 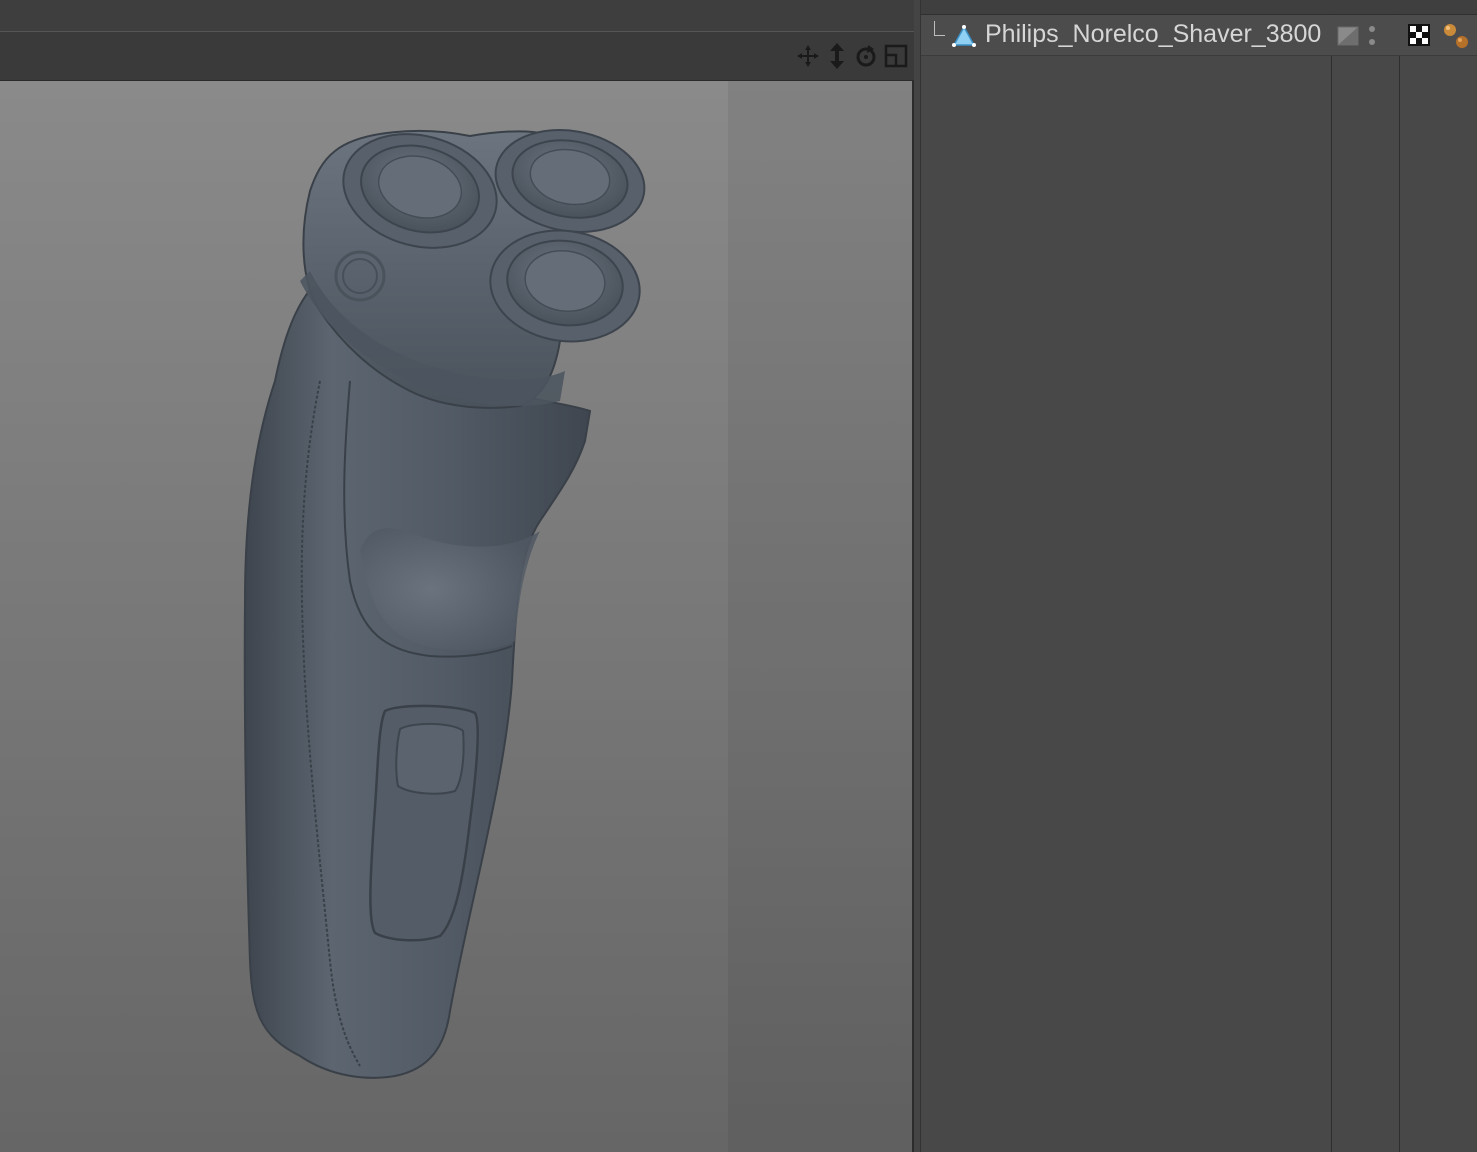 What do you see at coordinates (1456, 36) in the screenshot?
I see `material-icon` at bounding box center [1456, 36].